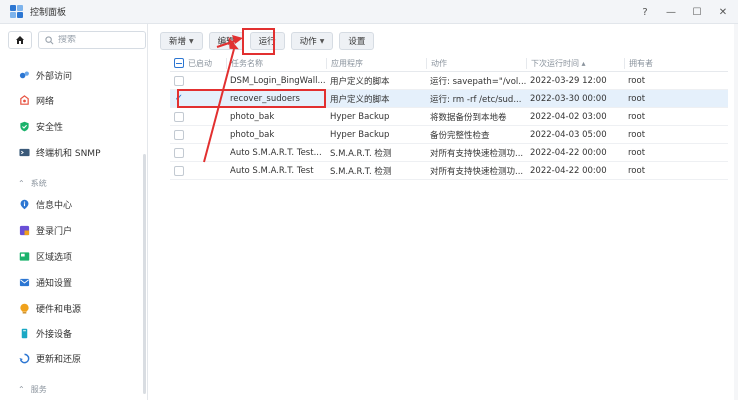  I want to click on control-panel-icon, so click(17, 11).